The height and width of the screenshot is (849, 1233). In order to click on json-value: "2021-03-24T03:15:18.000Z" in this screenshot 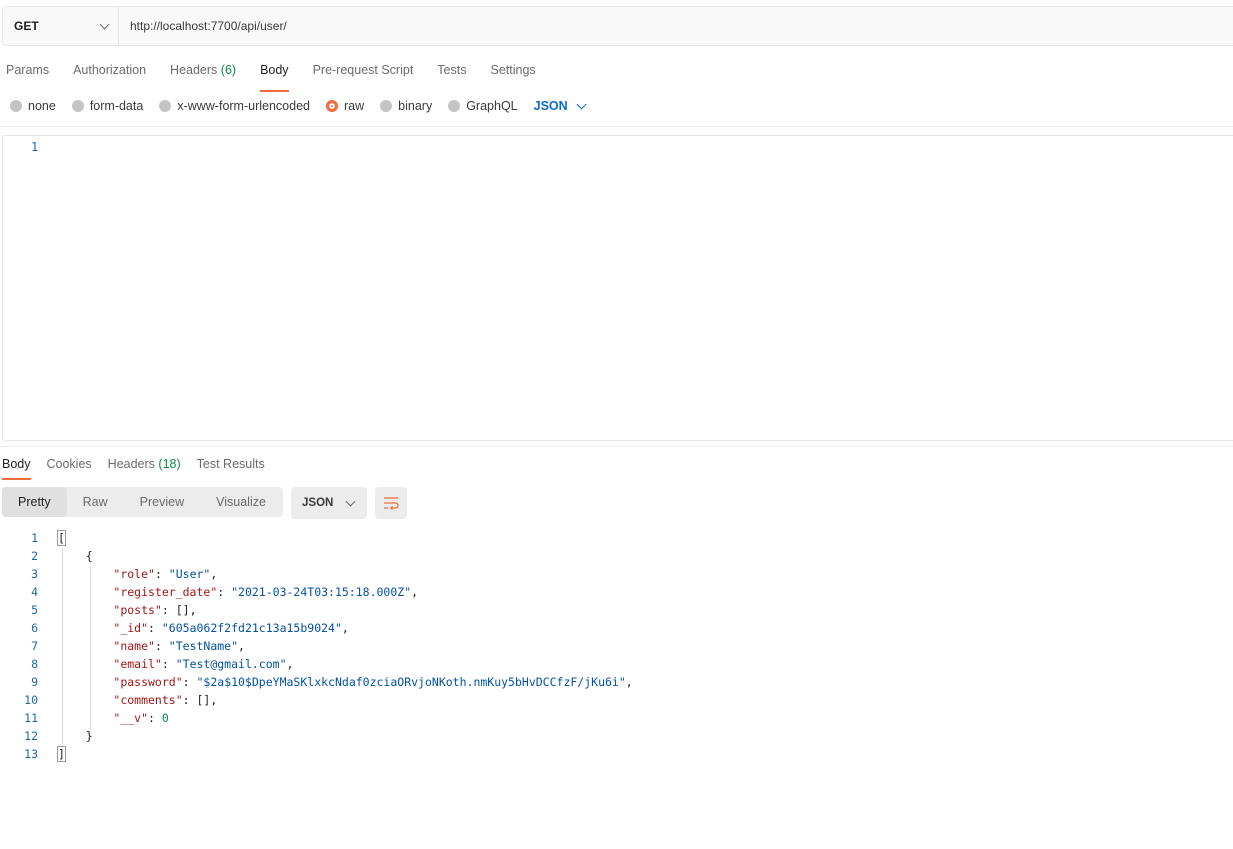, I will do `click(321, 592)`.